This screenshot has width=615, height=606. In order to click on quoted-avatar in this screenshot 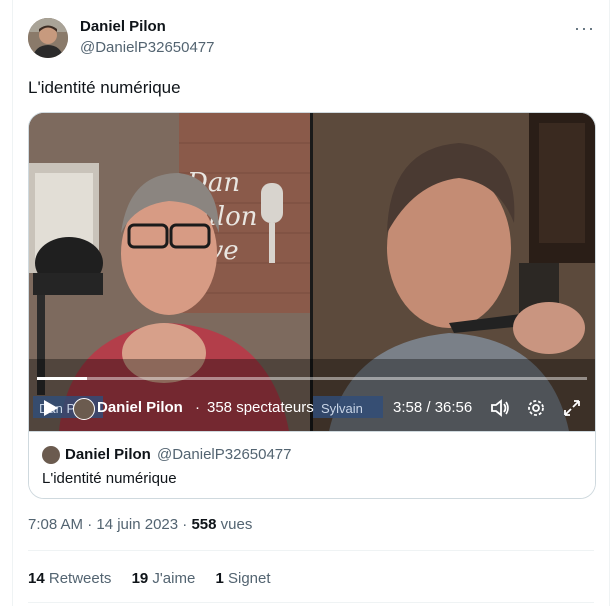, I will do `click(51, 455)`.